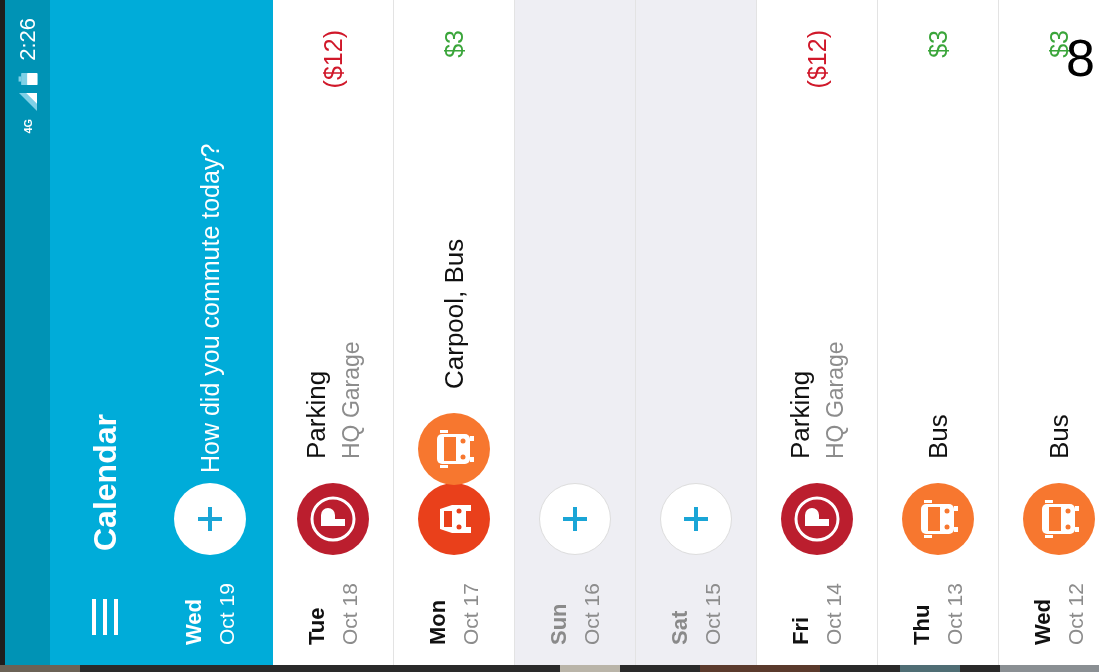 The width and height of the screenshot is (1099, 672). Describe the element at coordinates (105, 482) in the screenshot. I see `app-title: Calendar` at that location.